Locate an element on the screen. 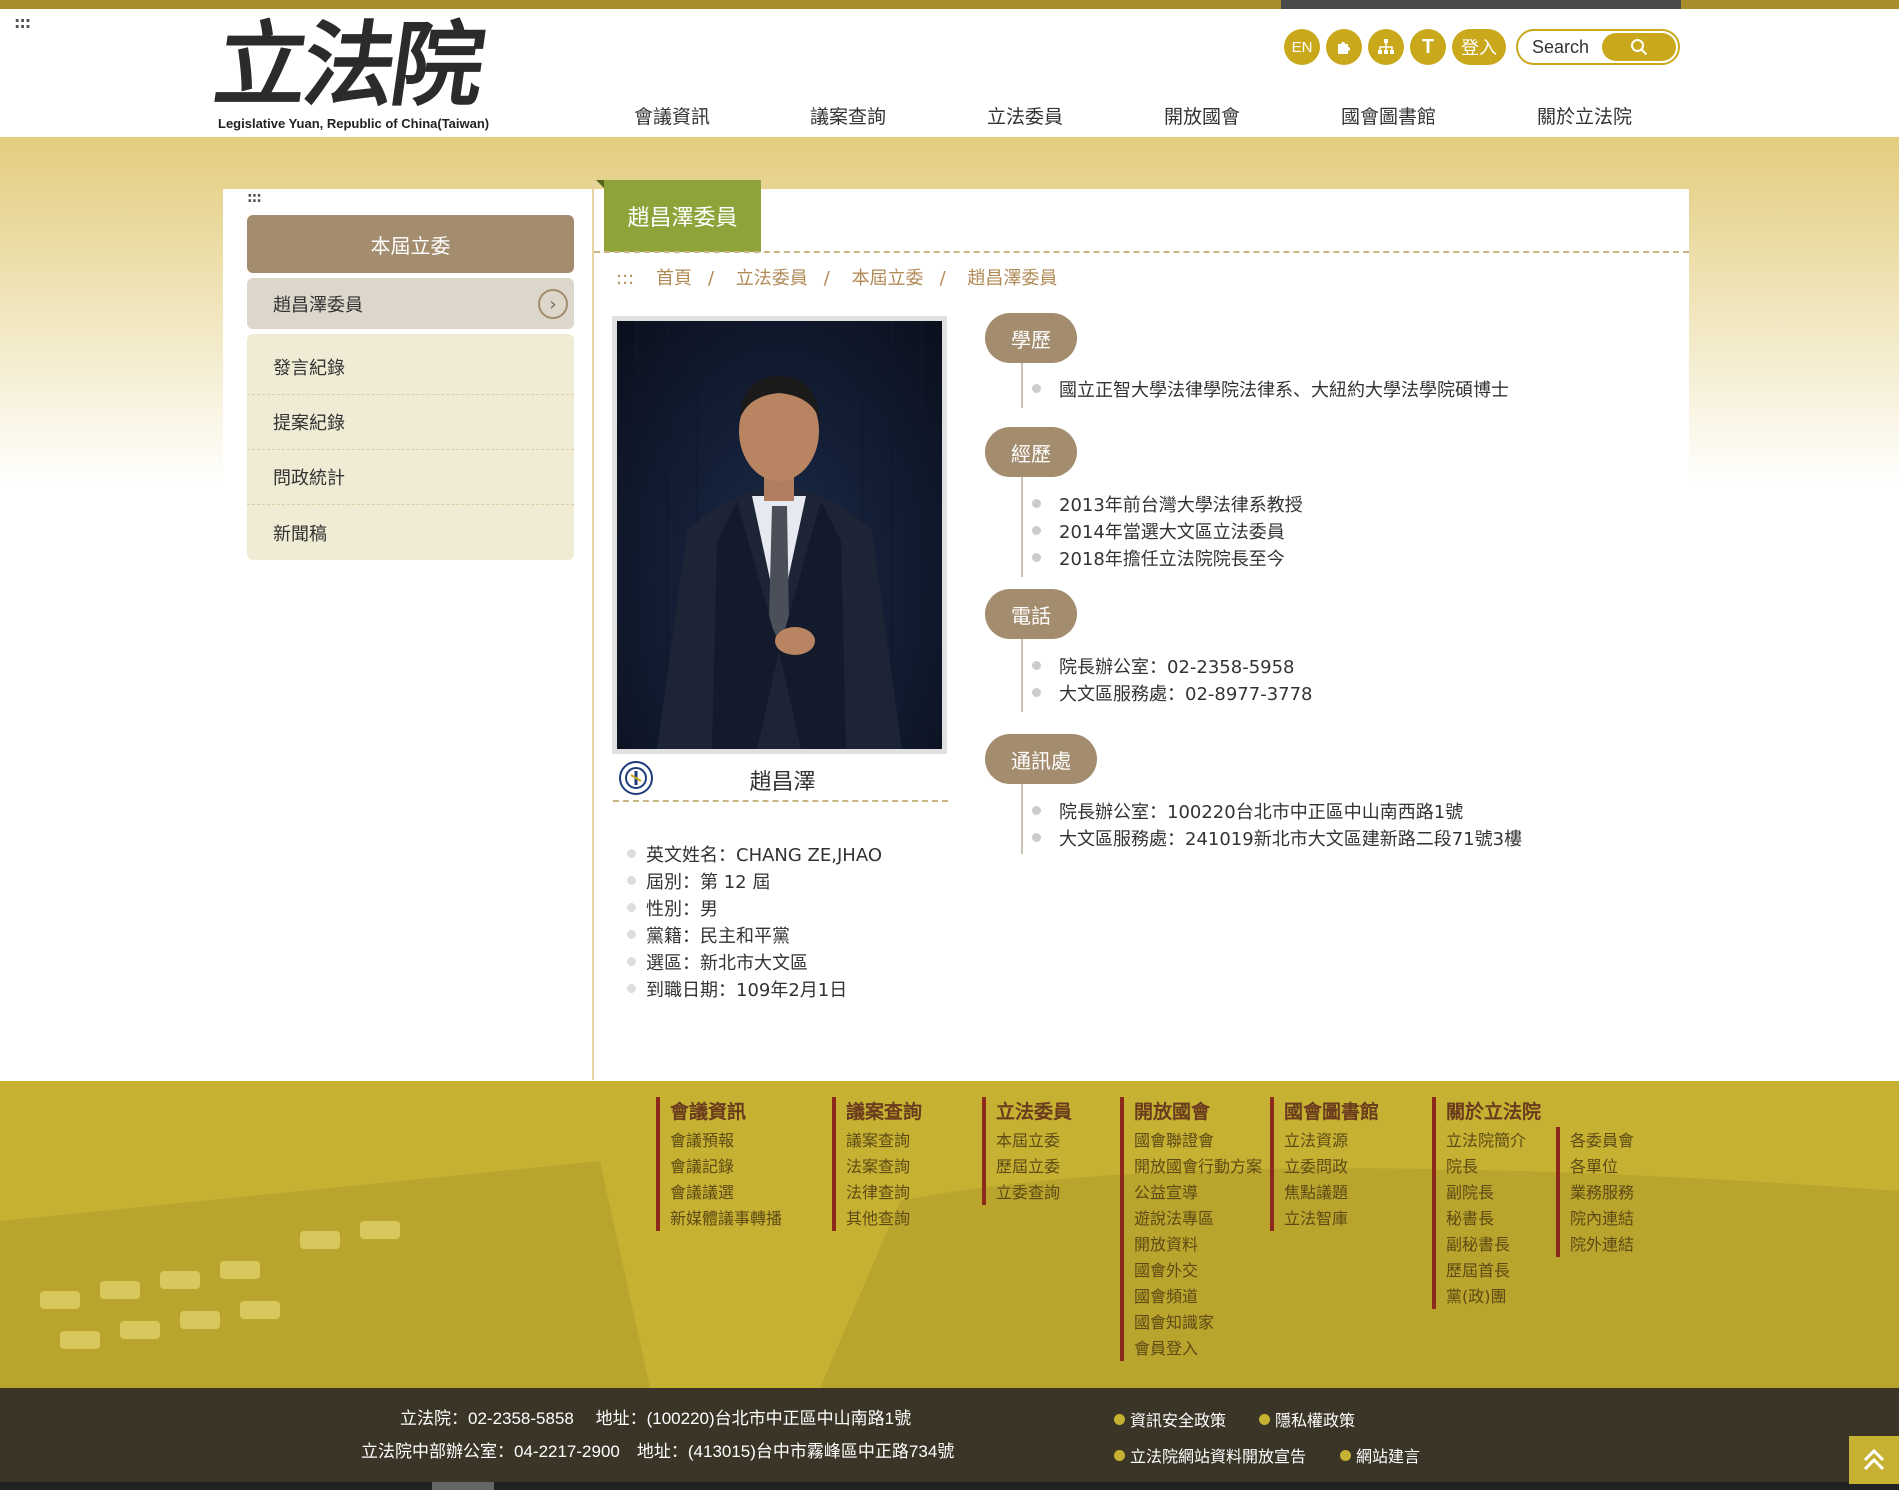 The width and height of the screenshot is (1899, 1490). footer-link: 焦點議題 is located at coordinates (1331, 1192).